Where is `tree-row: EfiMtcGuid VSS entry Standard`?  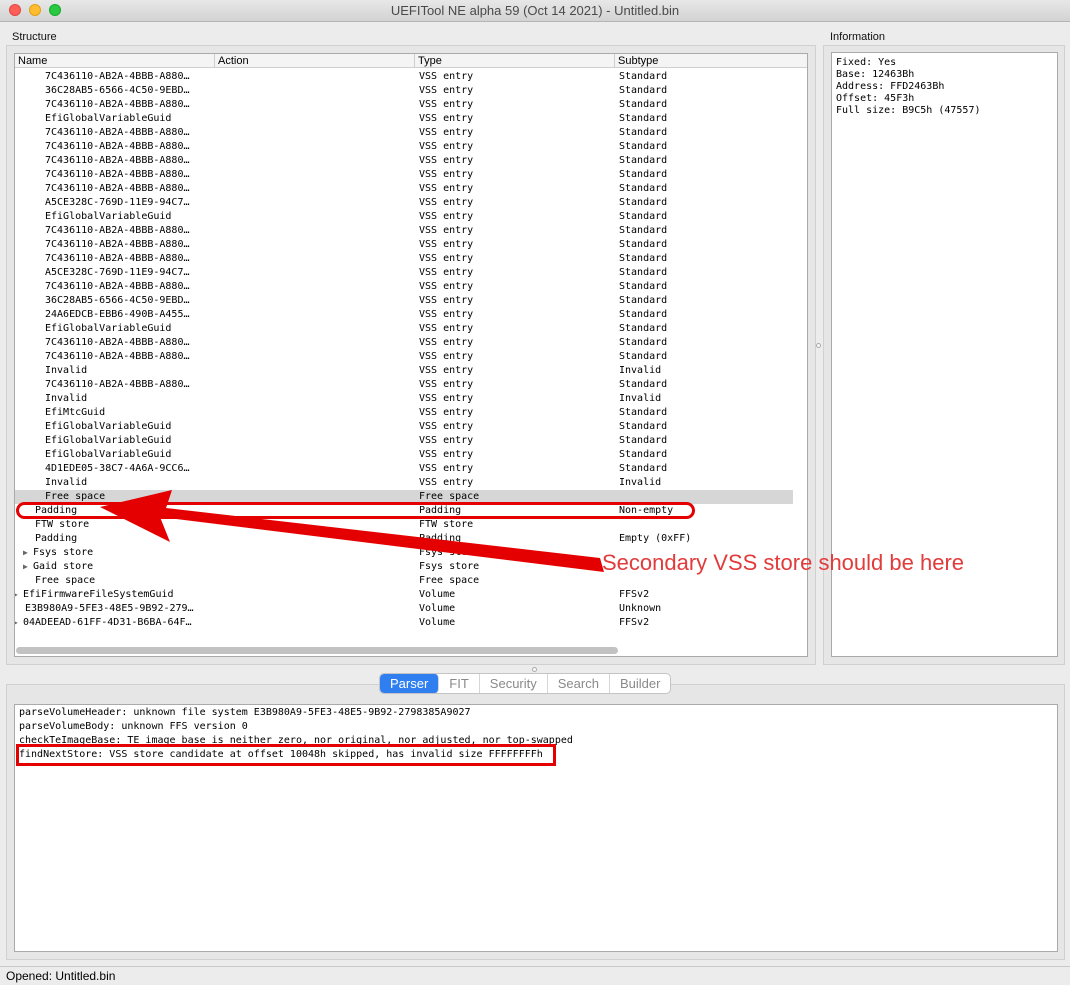 tree-row: EfiMtcGuid VSS entry Standard is located at coordinates (404, 413).